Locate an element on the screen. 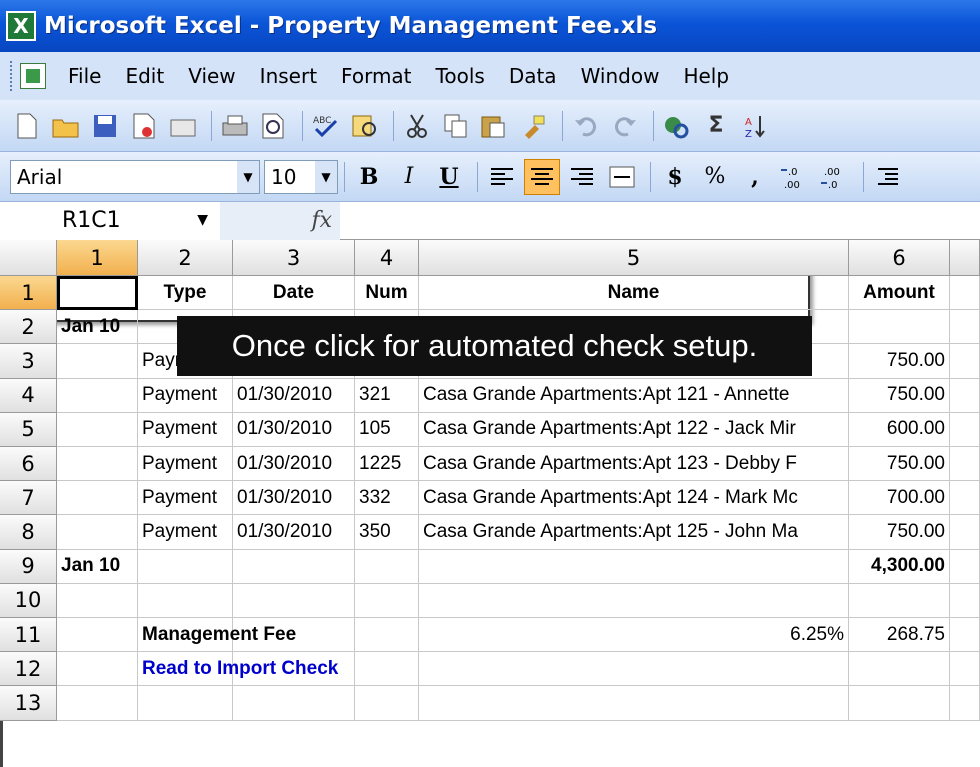 The height and width of the screenshot is (767, 980). total-amount: 4,300.00 is located at coordinates (899, 566).